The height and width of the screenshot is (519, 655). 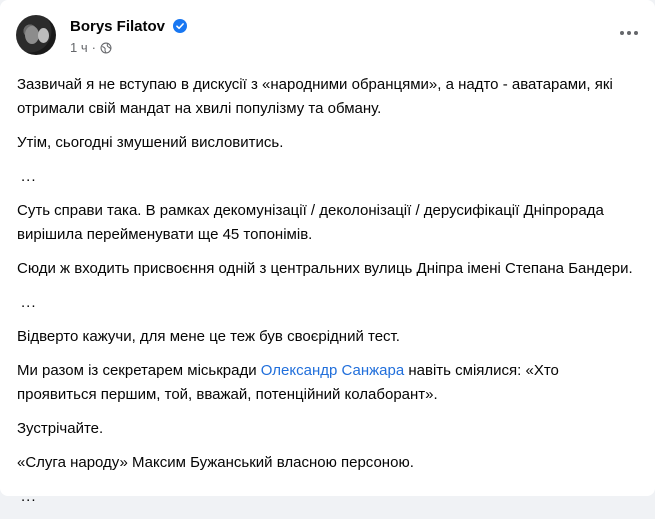 I want to click on author-avatar, so click(x=36, y=35).